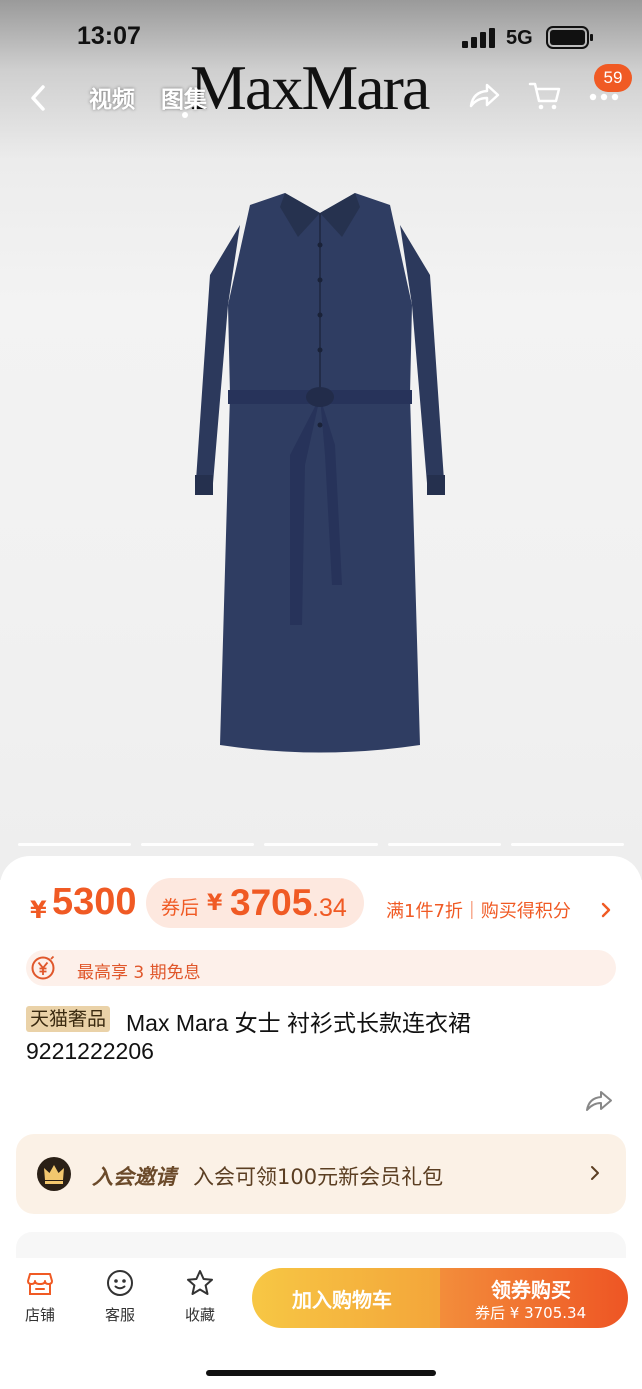 Image resolution: width=642 pixels, height=1389 pixels. I want to click on membership-description: 入会可领100元新会员礼包, so click(318, 1177).